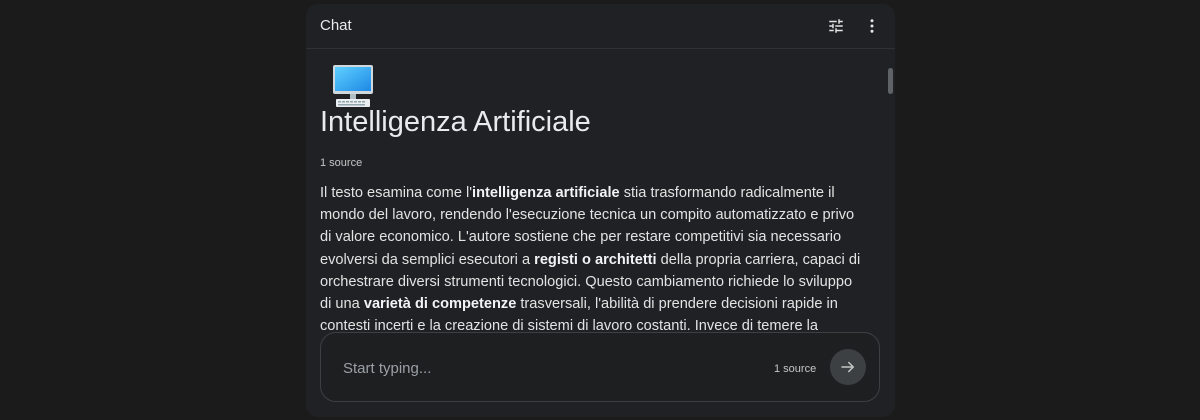 The height and width of the screenshot is (420, 1200). What do you see at coordinates (795, 369) in the screenshot?
I see `composer-source-count: 1 source` at bounding box center [795, 369].